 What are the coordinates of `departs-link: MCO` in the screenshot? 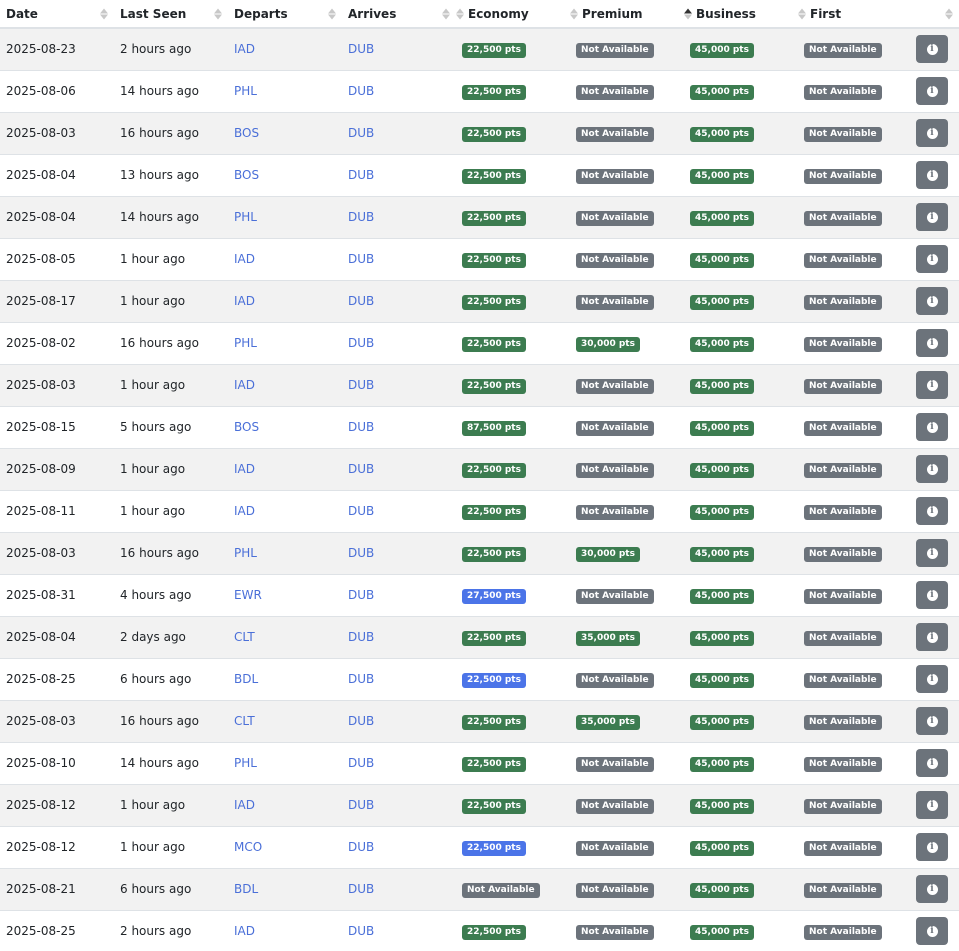 It's located at (248, 847).